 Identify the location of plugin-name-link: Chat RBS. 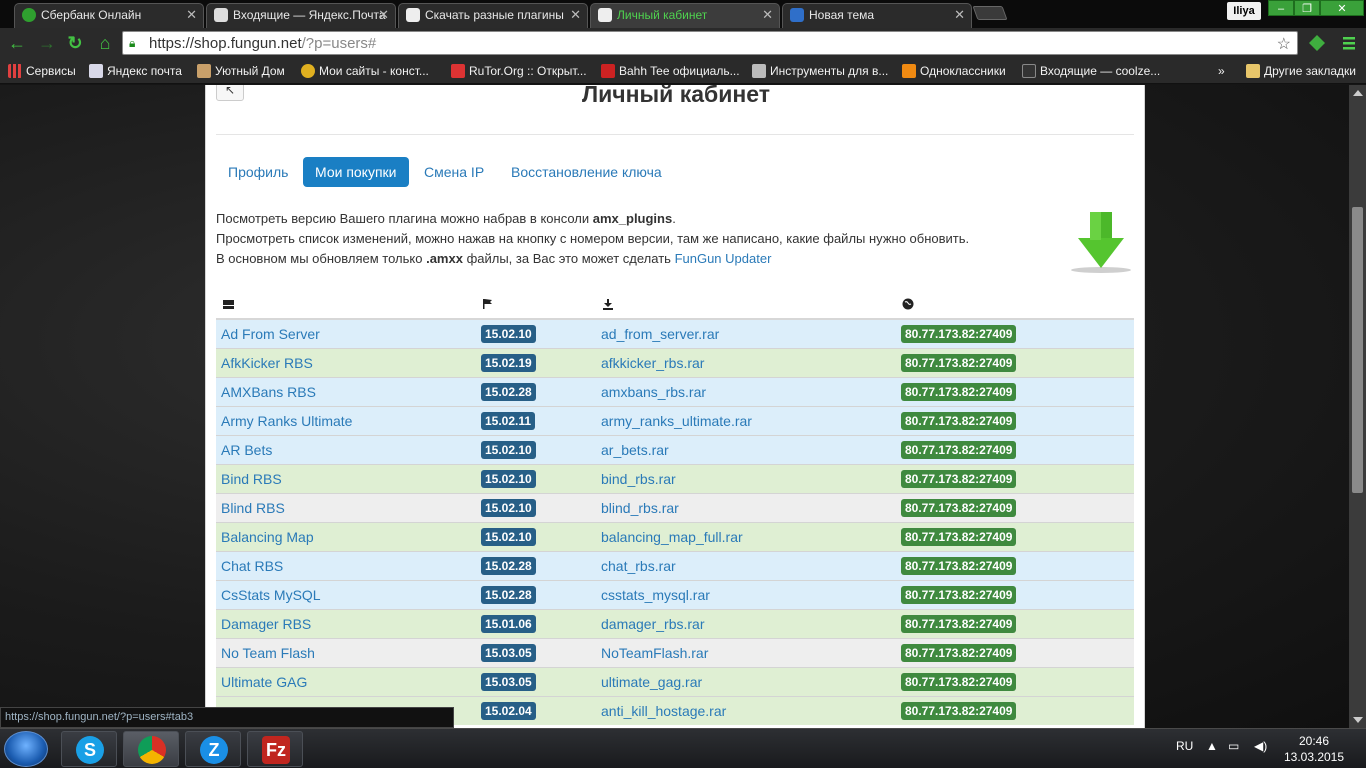
(252, 566).